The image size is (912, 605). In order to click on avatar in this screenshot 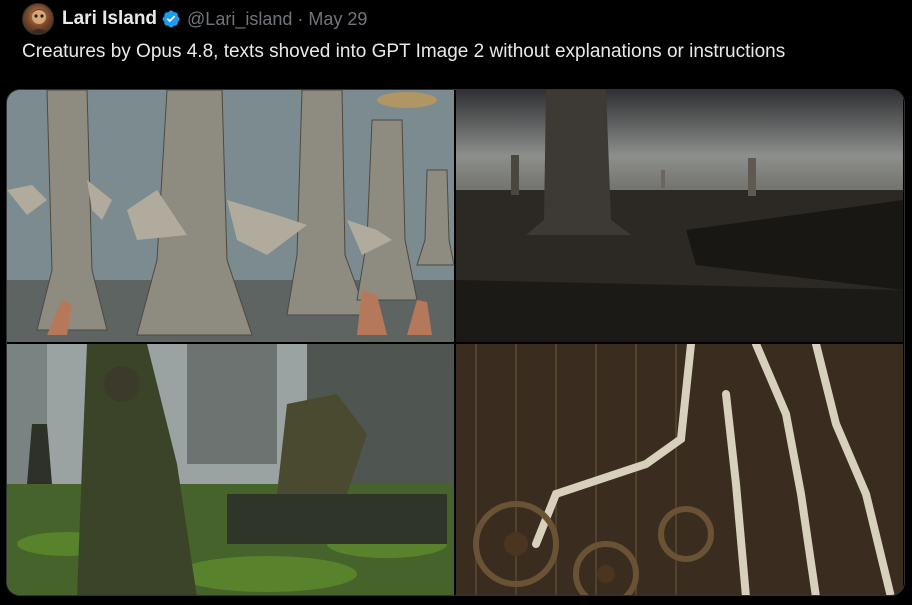, I will do `click(38, 19)`.